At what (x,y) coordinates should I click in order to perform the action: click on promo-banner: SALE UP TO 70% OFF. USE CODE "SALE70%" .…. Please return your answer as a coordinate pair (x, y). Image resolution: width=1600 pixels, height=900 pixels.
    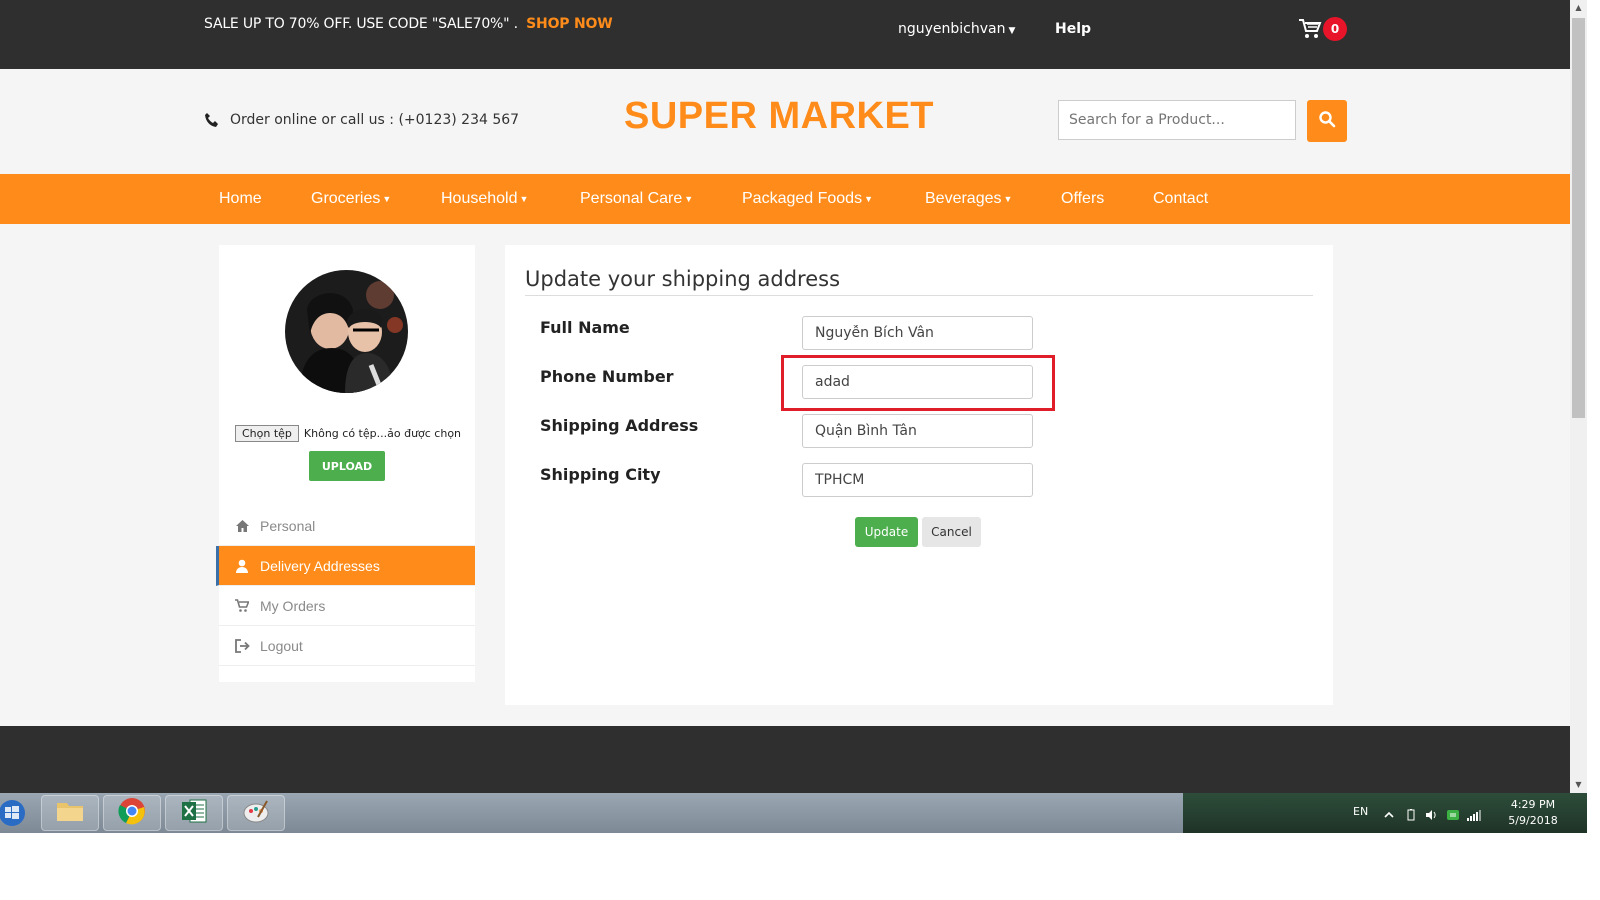
    Looking at the image, I should click on (408, 24).